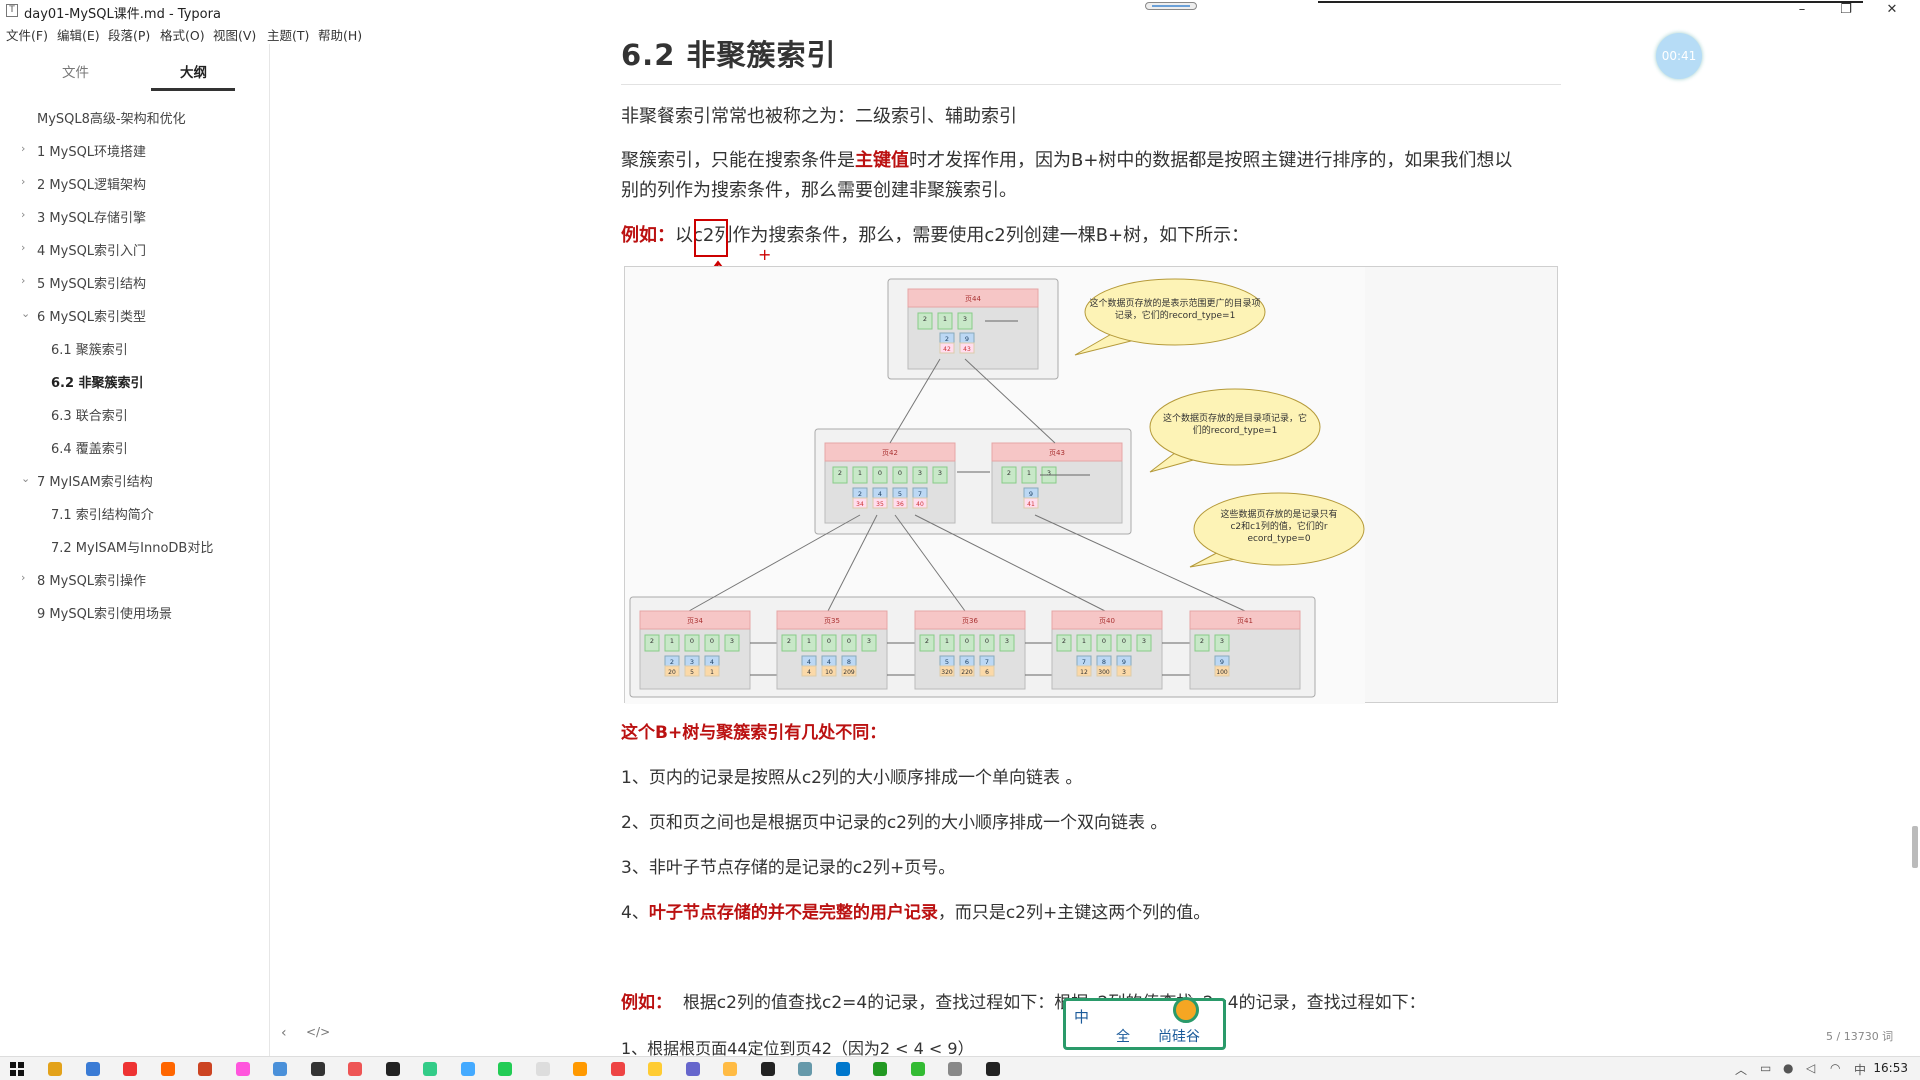  I want to click on key-value: 4, so click(809, 662).